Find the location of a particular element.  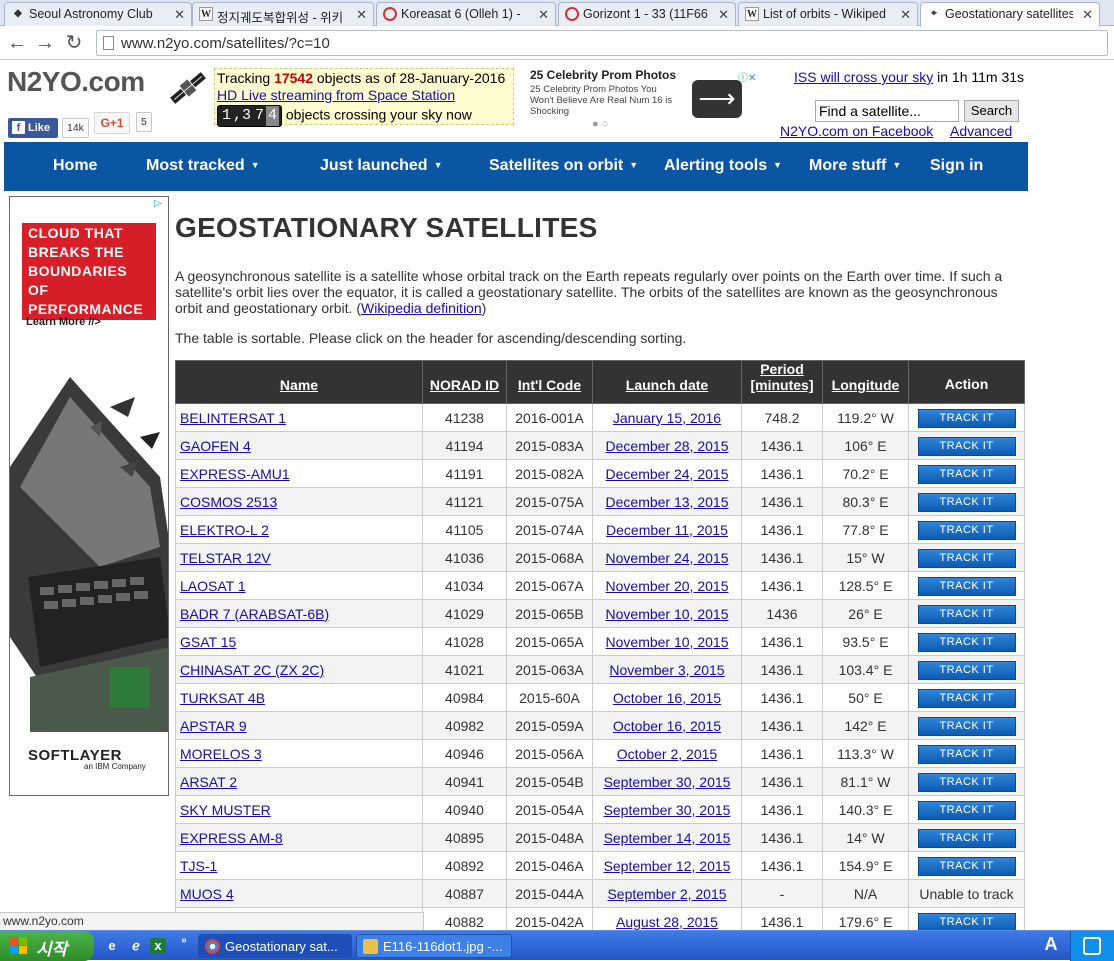

tab-gorizont: Gorizont 1 - 33 (11F66 ✕ is located at coordinates (647, 14).